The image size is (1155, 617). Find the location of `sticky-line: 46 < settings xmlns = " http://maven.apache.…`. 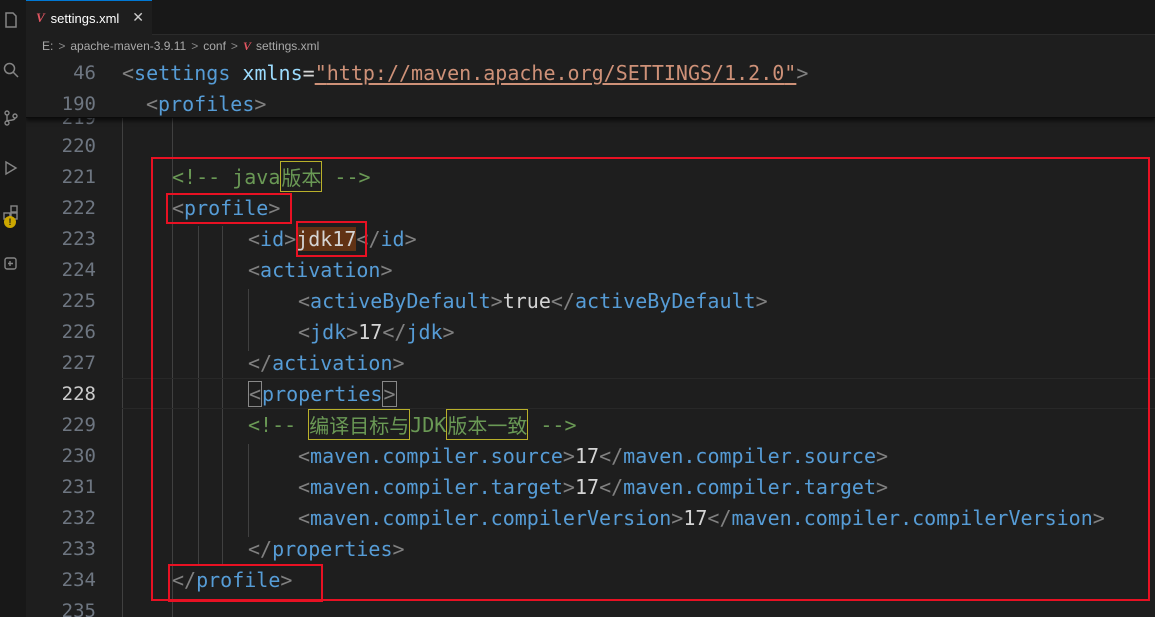

sticky-line: 46 < settings xmlns = " http://maven.apache.… is located at coordinates (590, 72).